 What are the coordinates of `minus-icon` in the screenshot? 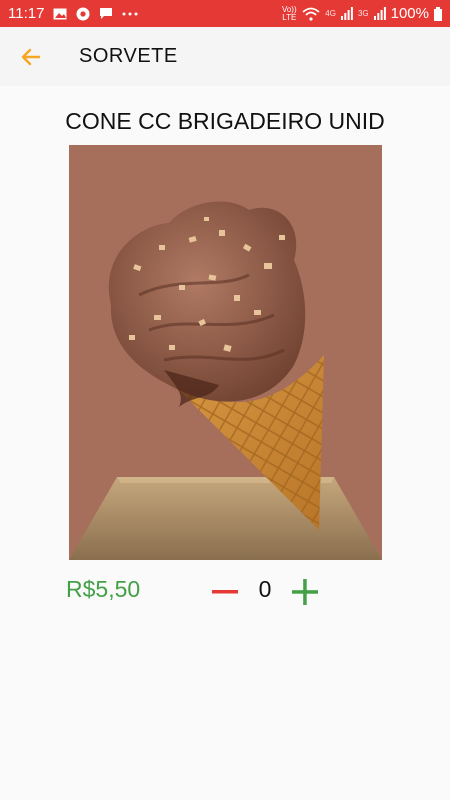 It's located at (225, 592).